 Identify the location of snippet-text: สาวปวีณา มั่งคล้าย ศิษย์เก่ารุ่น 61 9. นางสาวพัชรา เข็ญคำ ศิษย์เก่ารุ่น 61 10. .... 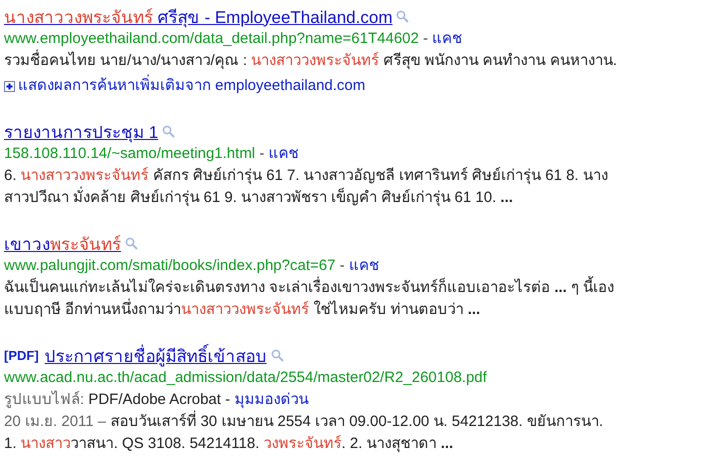
(258, 197).